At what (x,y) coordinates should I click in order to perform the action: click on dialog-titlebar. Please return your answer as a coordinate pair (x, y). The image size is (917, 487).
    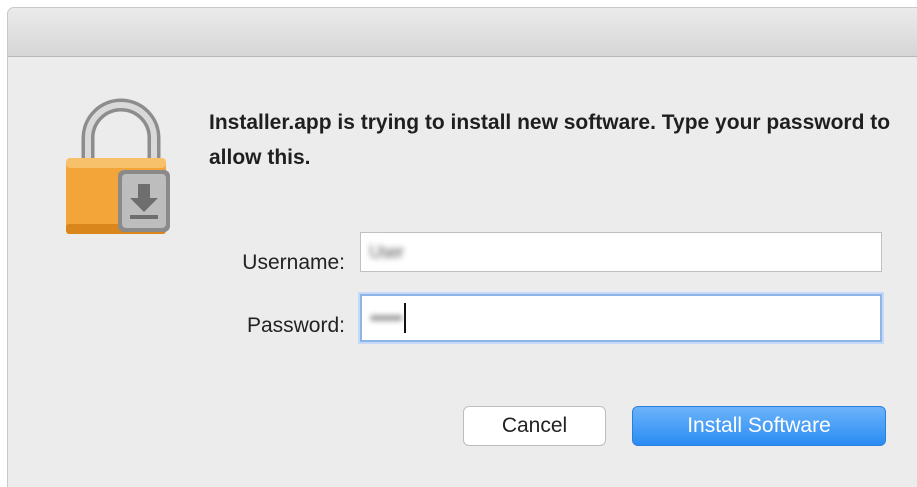
    Looking at the image, I should click on (462, 32).